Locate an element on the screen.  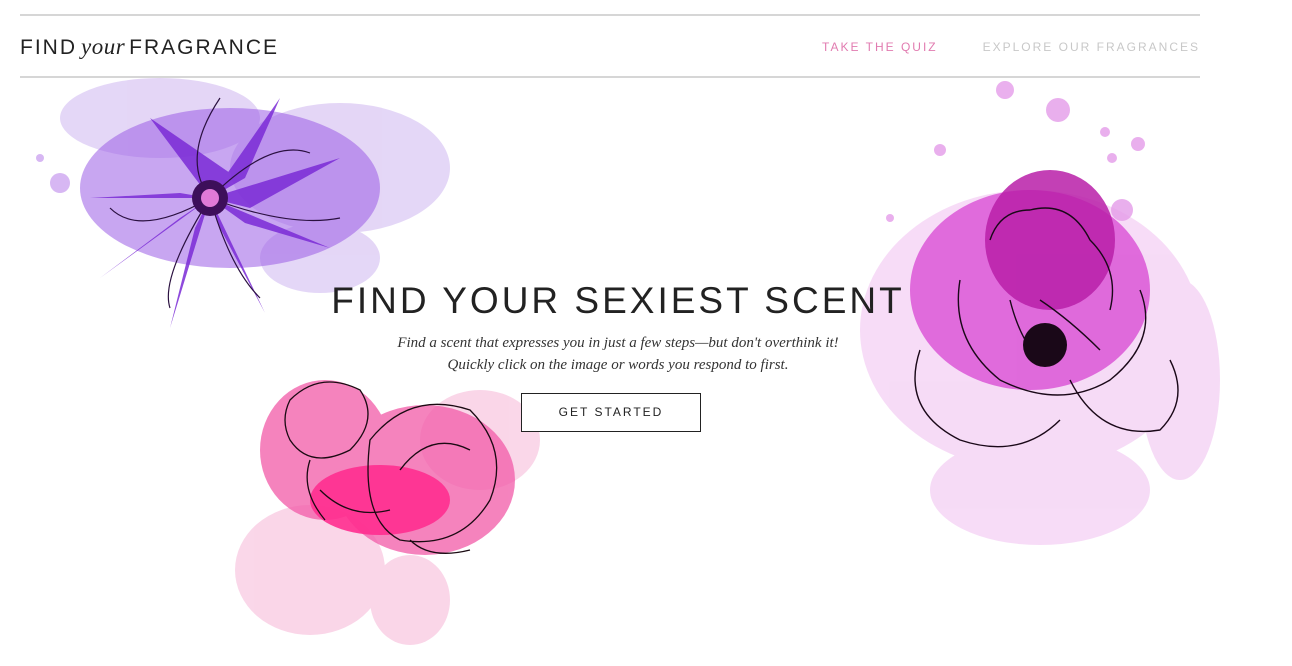
top-nav: TAKE THE QUIZ EXPLORE OUR FRAGRANCES is located at coordinates (1011, 47).